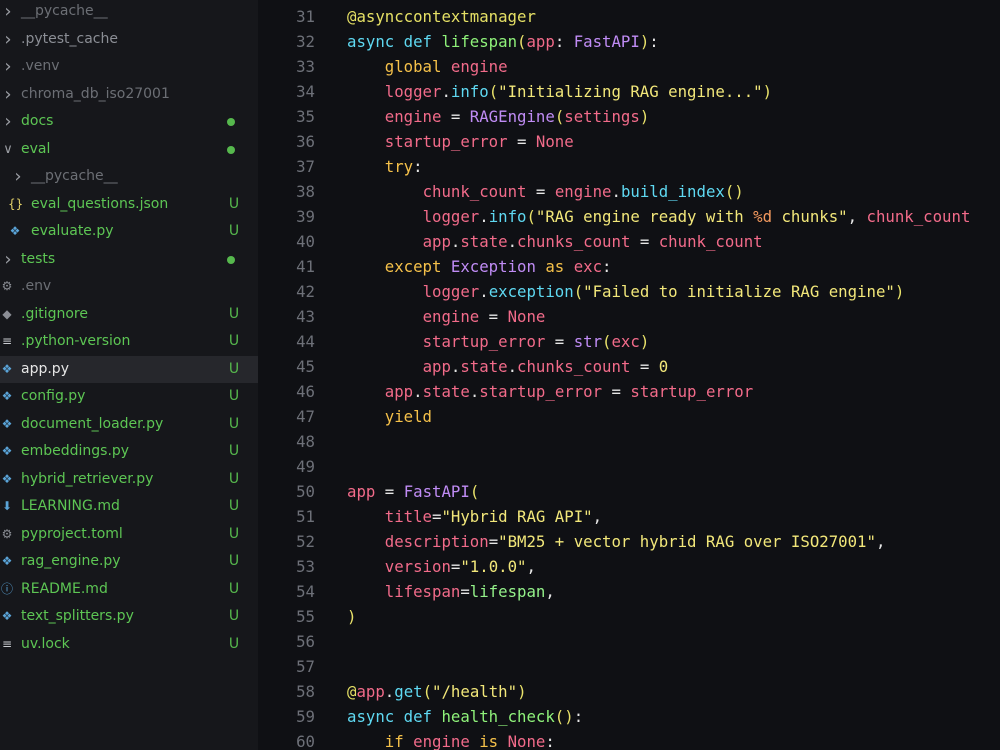 The height and width of the screenshot is (750, 1000). What do you see at coordinates (231, 259) in the screenshot?
I see `git-modified-dot` at bounding box center [231, 259].